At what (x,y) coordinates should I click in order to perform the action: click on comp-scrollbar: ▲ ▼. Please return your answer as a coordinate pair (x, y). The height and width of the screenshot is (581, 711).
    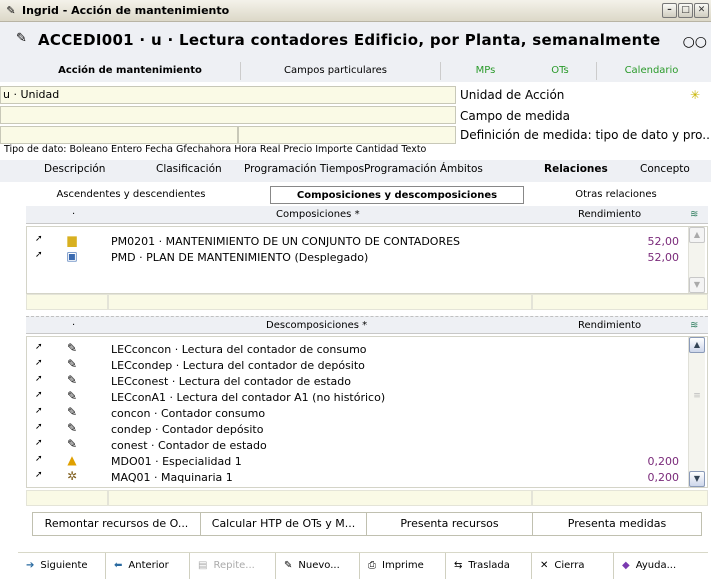
    Looking at the image, I should click on (696, 260).